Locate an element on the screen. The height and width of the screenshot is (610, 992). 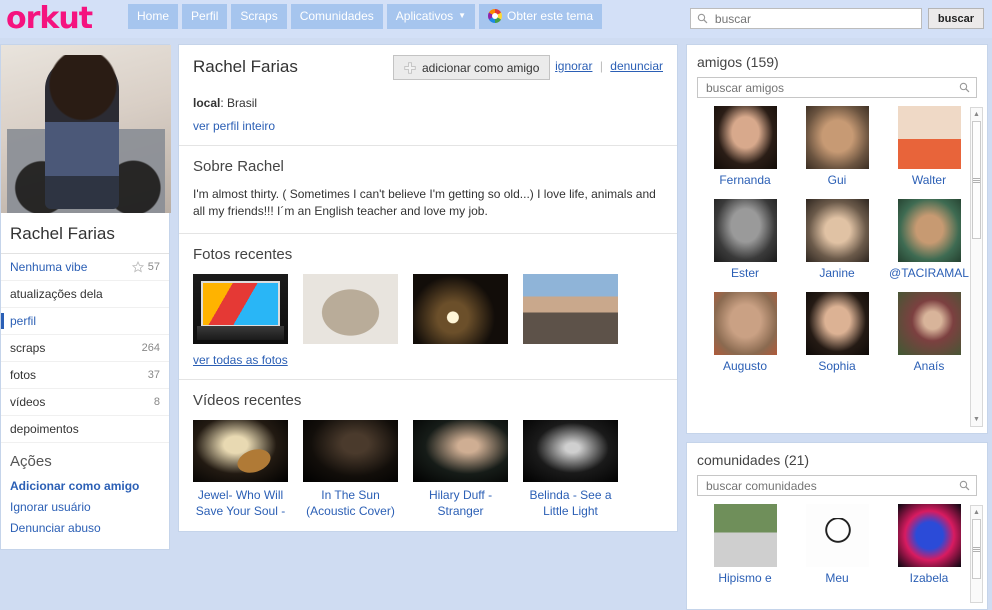
friends-search-input is located at coordinates (831, 87).